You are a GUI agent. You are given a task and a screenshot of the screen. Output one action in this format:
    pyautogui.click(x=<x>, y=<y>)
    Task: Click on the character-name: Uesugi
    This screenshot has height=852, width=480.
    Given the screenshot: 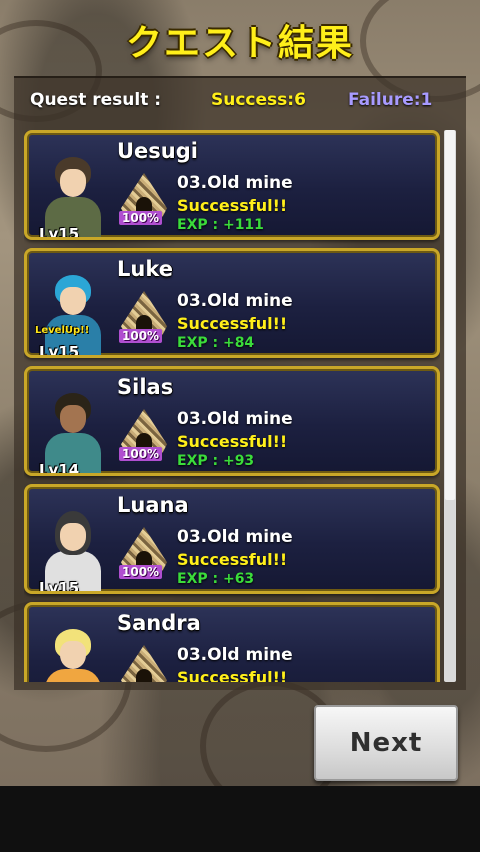 What is the action you would take?
    pyautogui.click(x=157, y=151)
    